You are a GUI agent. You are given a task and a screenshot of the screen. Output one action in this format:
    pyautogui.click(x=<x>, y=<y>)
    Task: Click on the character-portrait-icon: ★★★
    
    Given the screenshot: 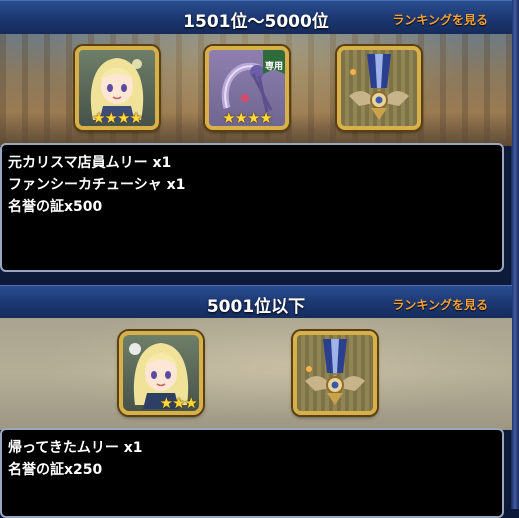 What is the action you would take?
    pyautogui.click(x=161, y=373)
    